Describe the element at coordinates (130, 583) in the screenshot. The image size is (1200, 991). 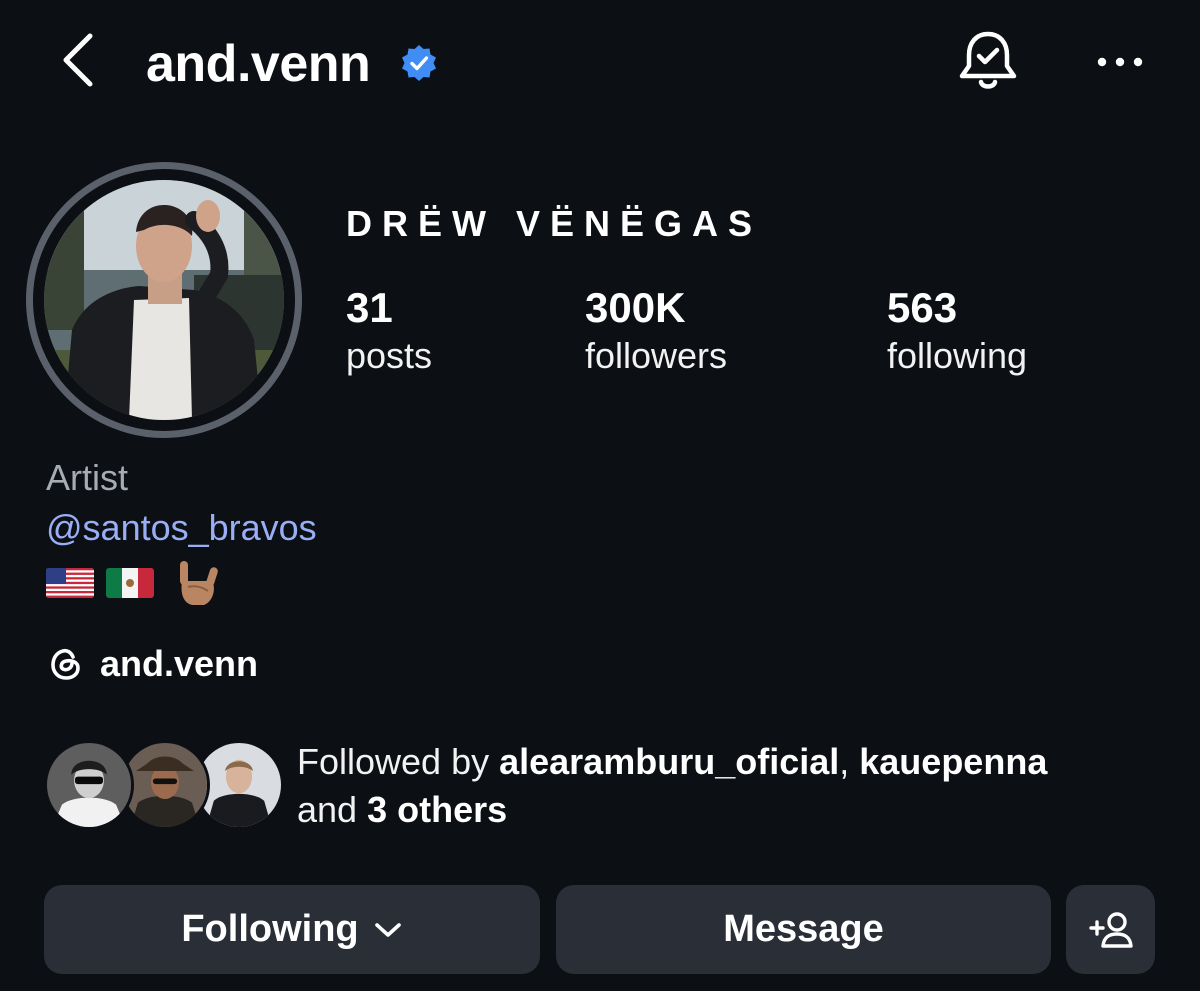
I see `mexico-flag-icon` at that location.